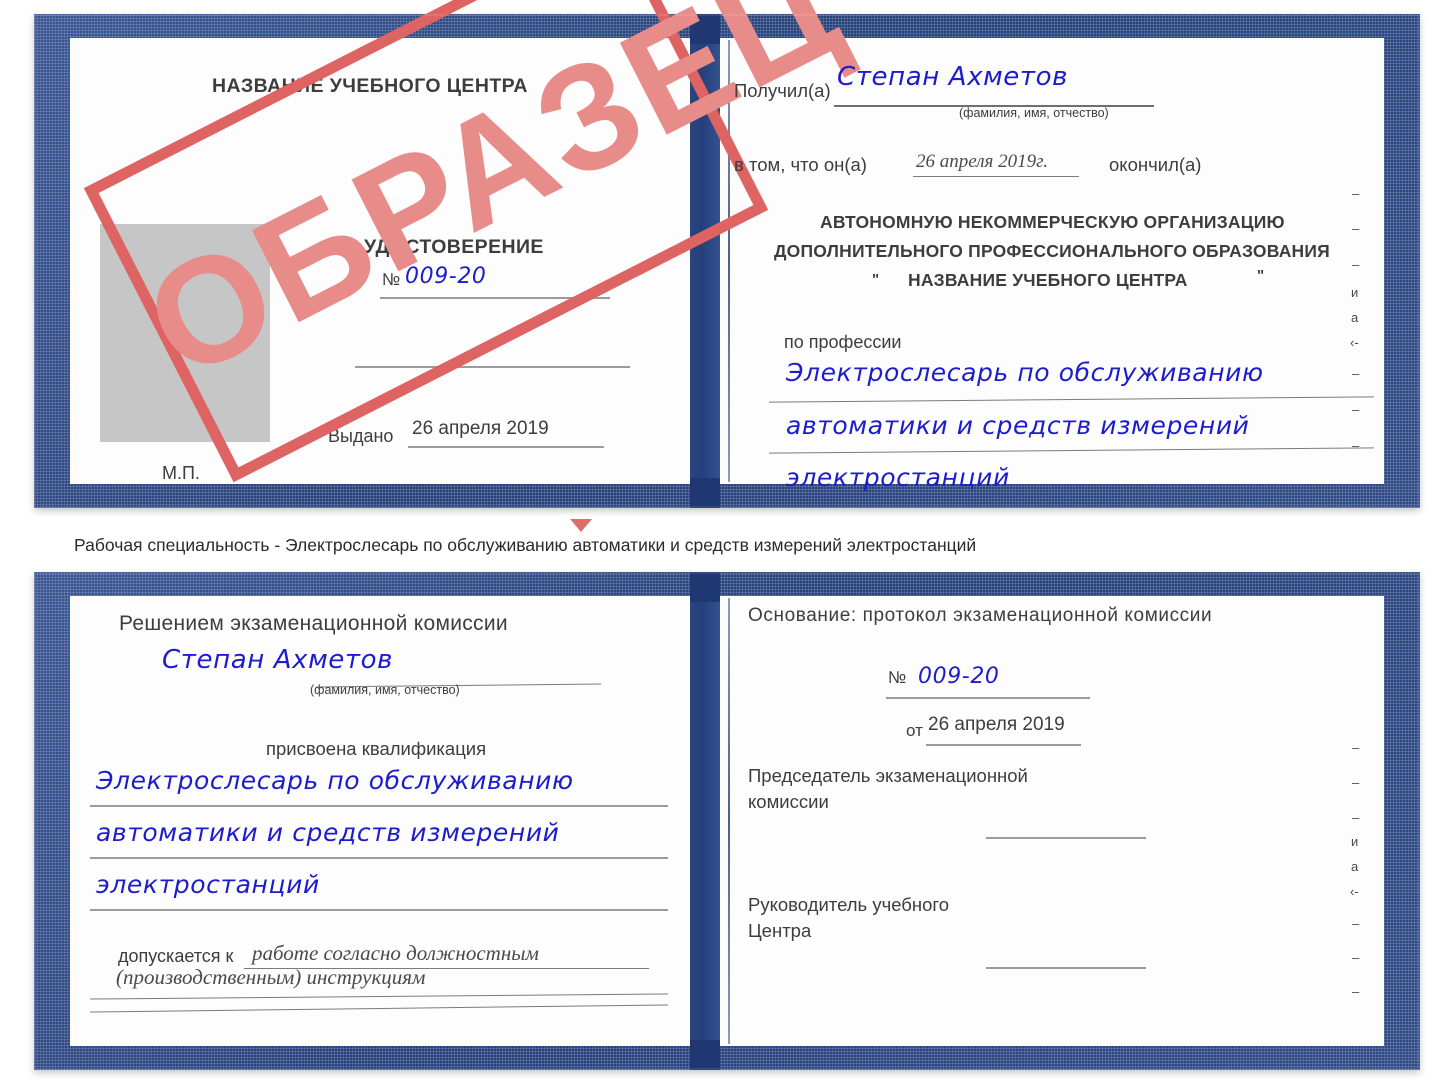  Describe the element at coordinates (581, 525) in the screenshot. I see `red-arrow-artifact` at that location.